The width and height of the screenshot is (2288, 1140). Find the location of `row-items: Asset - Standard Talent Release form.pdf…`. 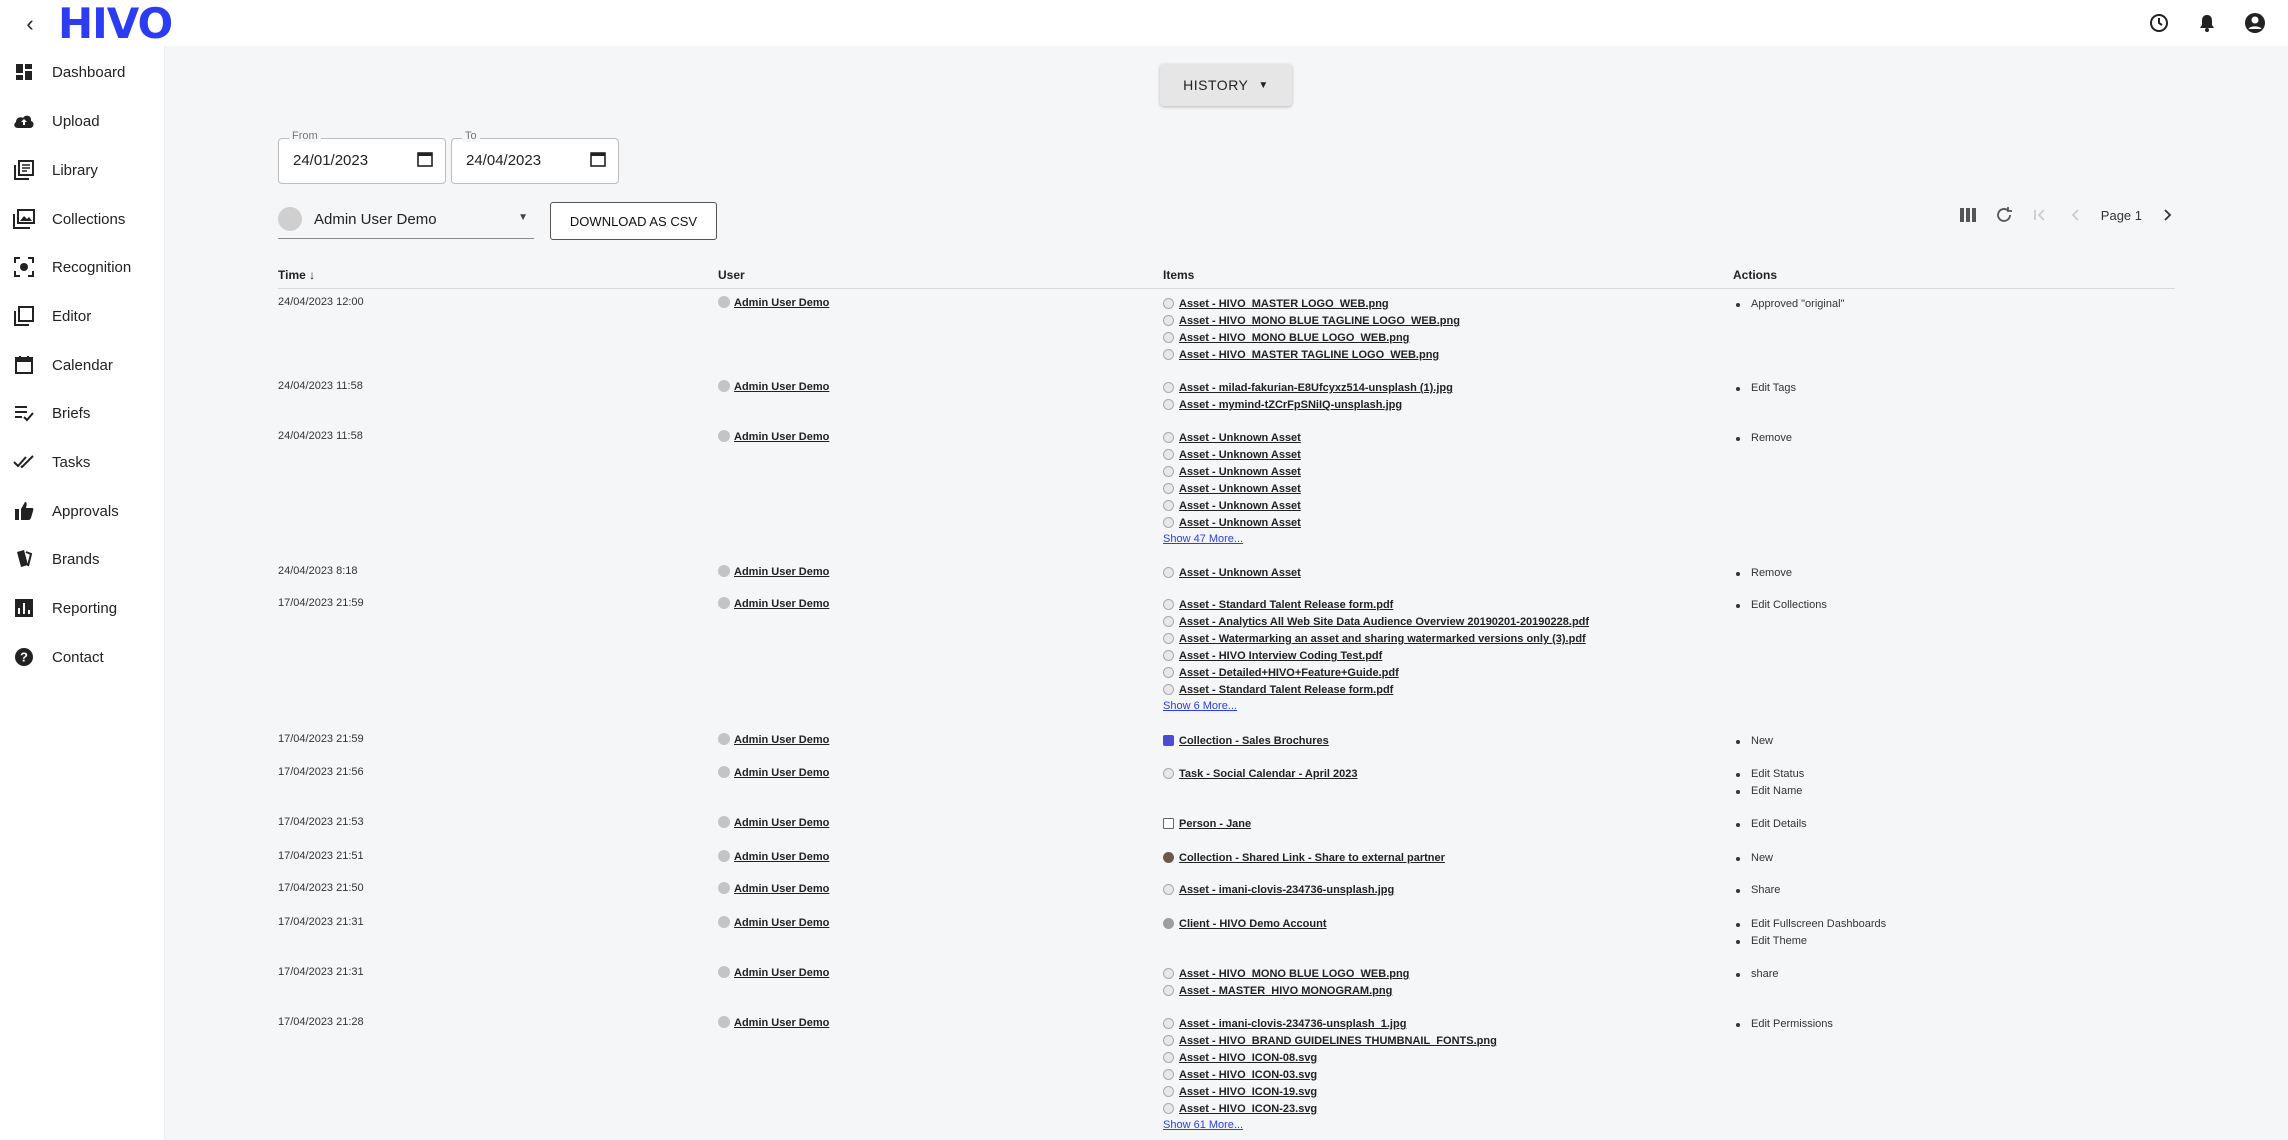

row-items: Asset - Standard Talent Release form.pdf… is located at coordinates (1376, 655).